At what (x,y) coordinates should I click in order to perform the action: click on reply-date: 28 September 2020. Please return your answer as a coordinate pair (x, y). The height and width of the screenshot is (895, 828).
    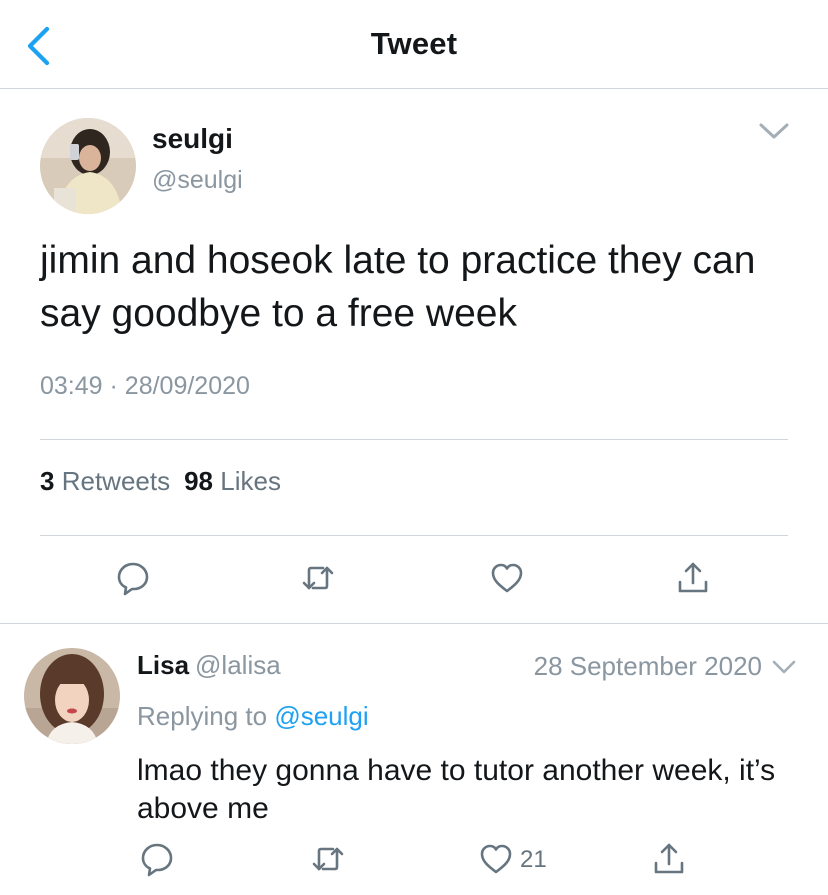
    Looking at the image, I should click on (647, 666).